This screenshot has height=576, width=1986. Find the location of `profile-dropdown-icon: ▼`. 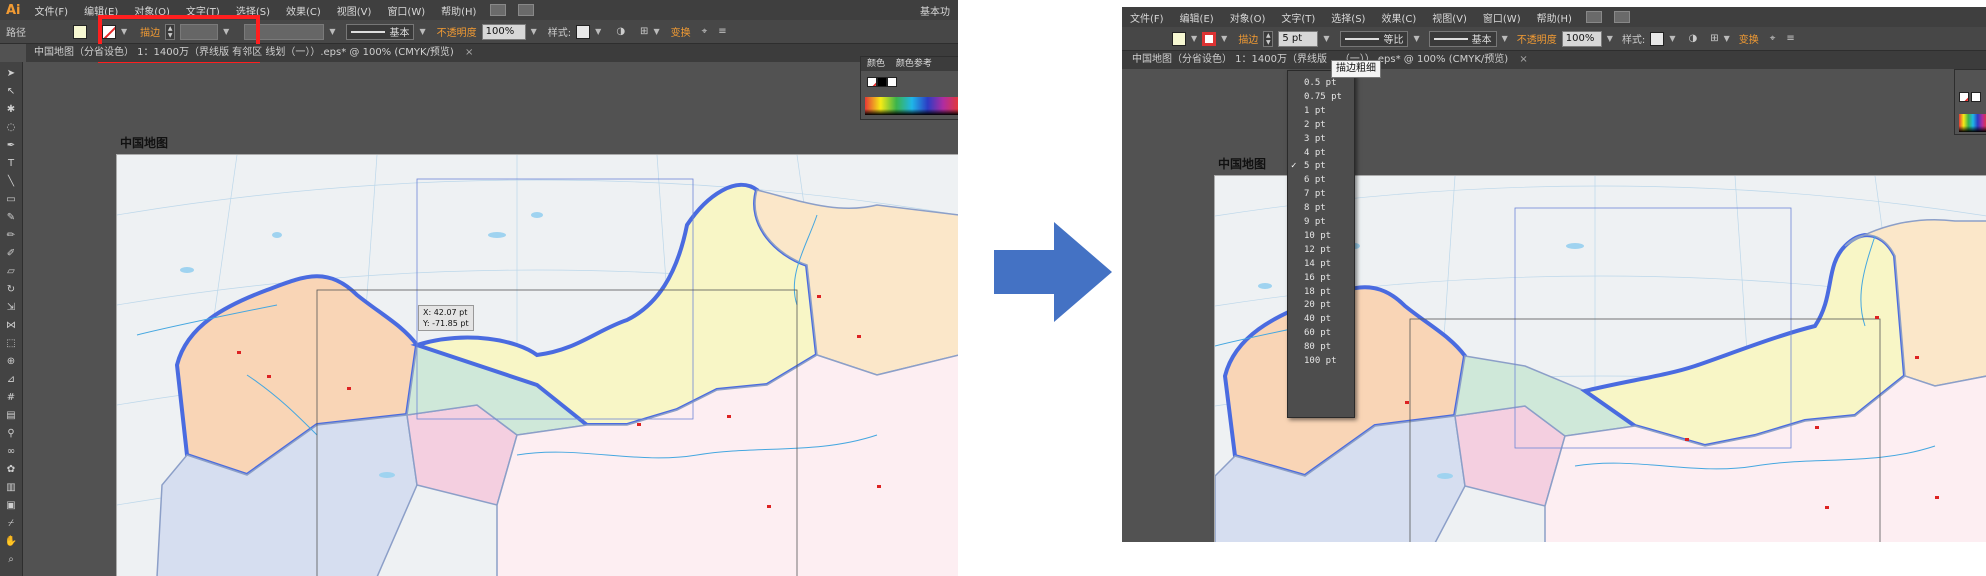

profile-dropdown-icon: ▼ is located at coordinates (1416, 38).